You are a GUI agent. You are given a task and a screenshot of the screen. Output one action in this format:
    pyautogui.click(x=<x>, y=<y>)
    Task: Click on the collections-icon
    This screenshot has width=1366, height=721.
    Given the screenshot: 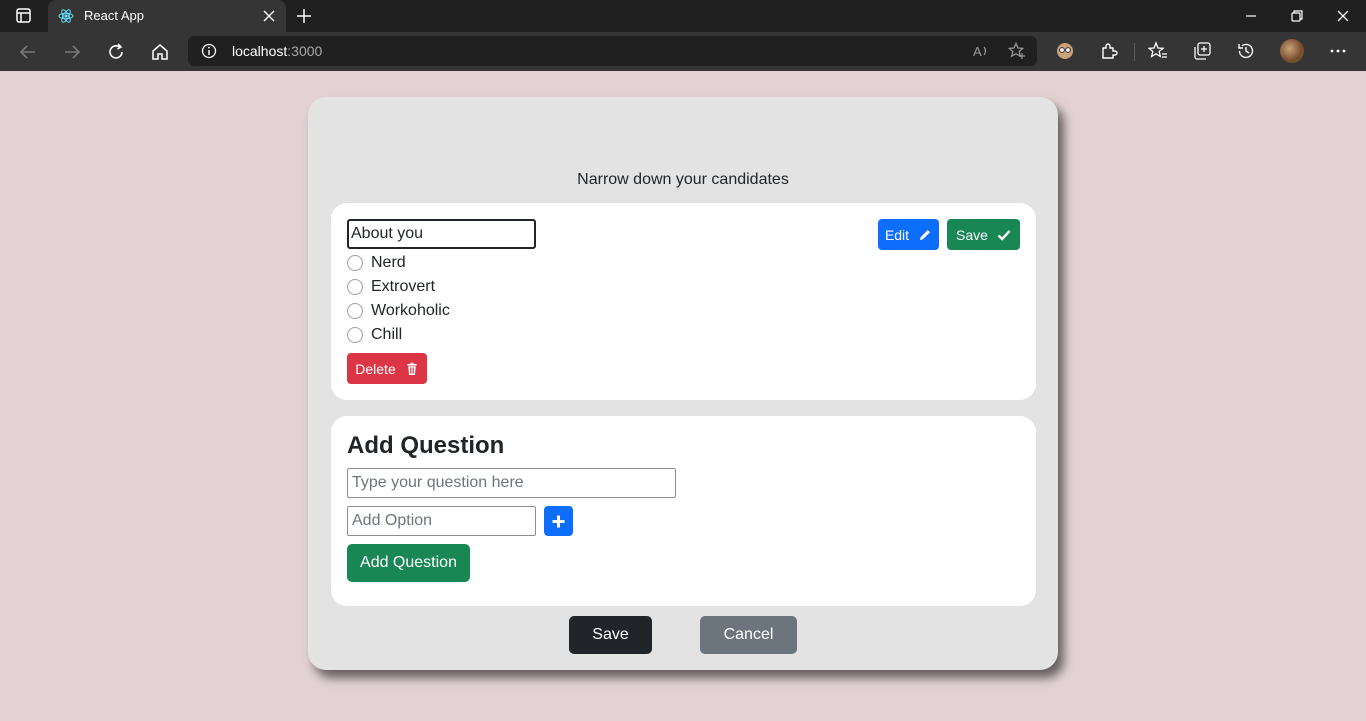 What is the action you would take?
    pyautogui.click(x=1202, y=51)
    